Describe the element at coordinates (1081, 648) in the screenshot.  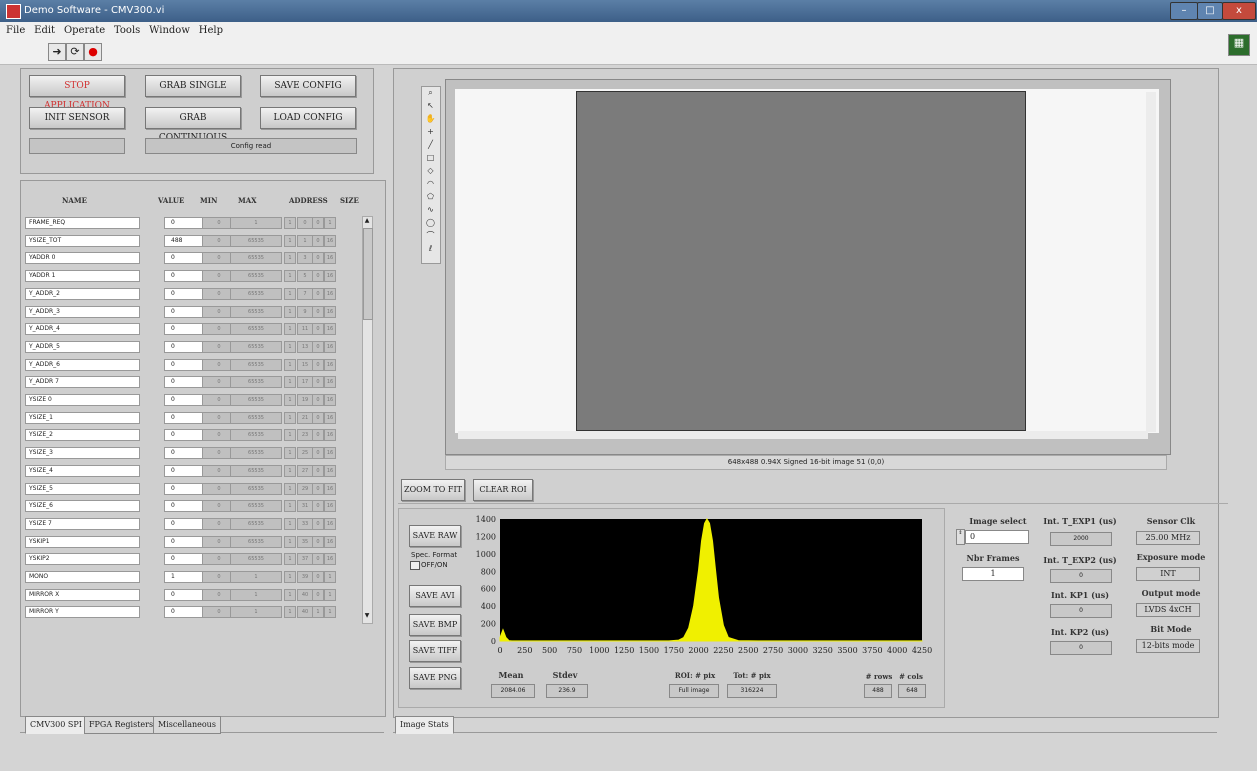
I see `int-kp2-value: 0` at that location.